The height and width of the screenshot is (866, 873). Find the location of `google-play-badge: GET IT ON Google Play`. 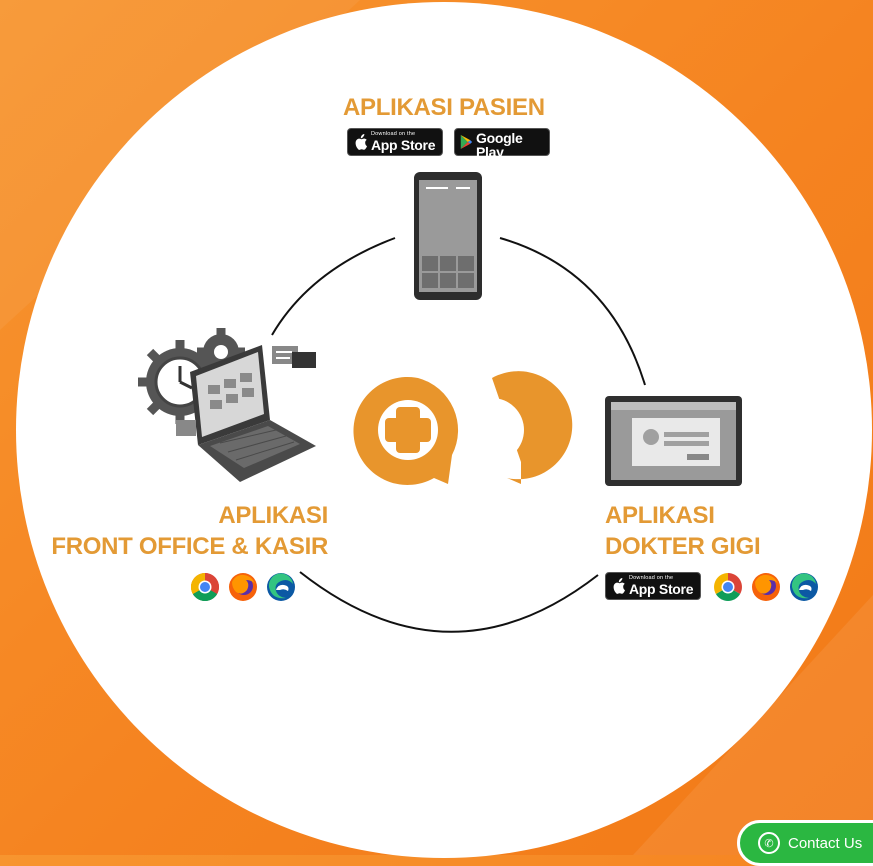

google-play-badge: GET IT ON Google Play is located at coordinates (502, 142).